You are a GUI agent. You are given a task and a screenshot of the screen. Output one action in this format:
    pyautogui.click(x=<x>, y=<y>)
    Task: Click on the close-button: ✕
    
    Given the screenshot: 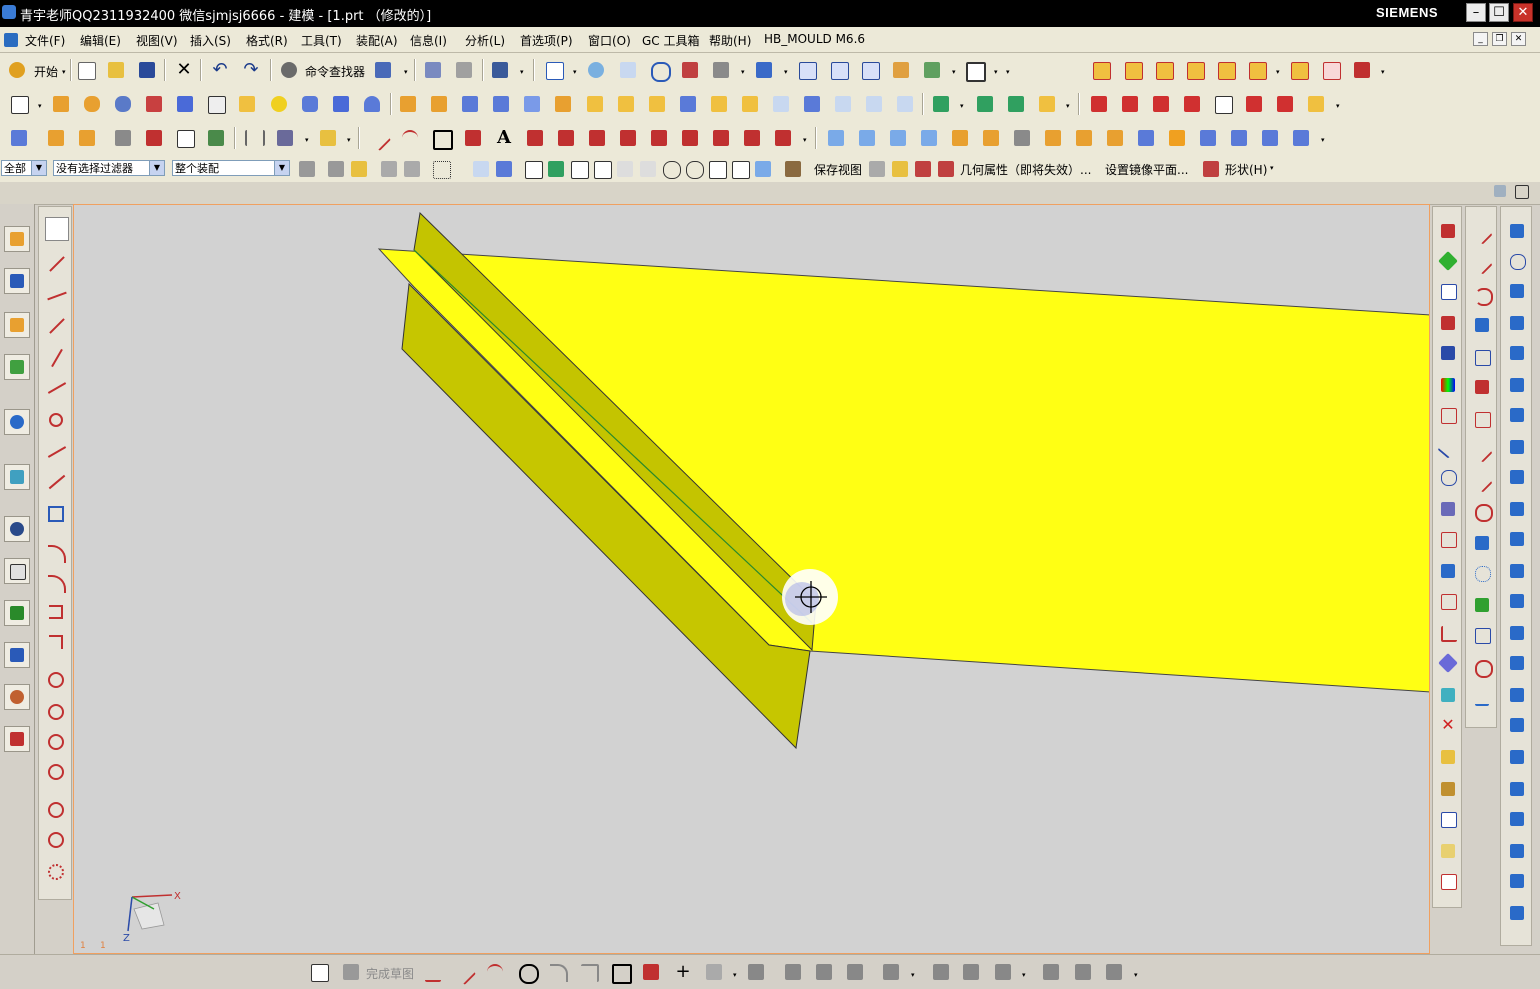 What is the action you would take?
    pyautogui.click(x=1523, y=12)
    